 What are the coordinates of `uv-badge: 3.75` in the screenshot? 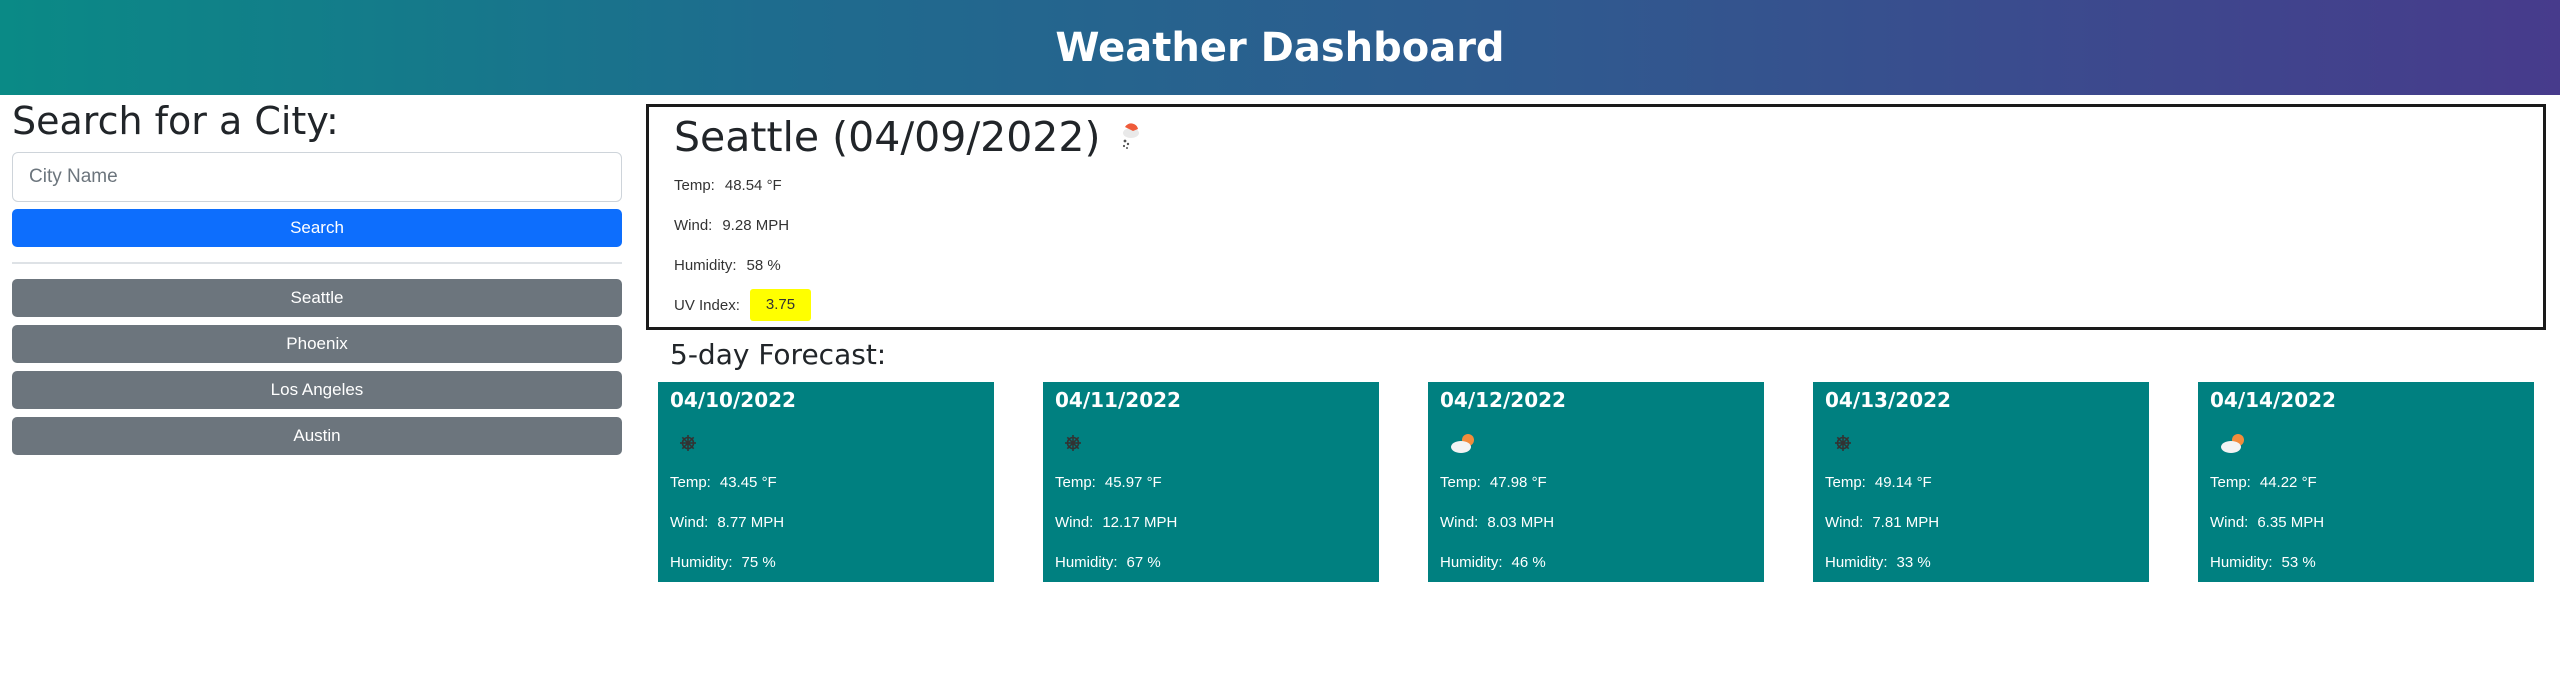 It's located at (780, 305).